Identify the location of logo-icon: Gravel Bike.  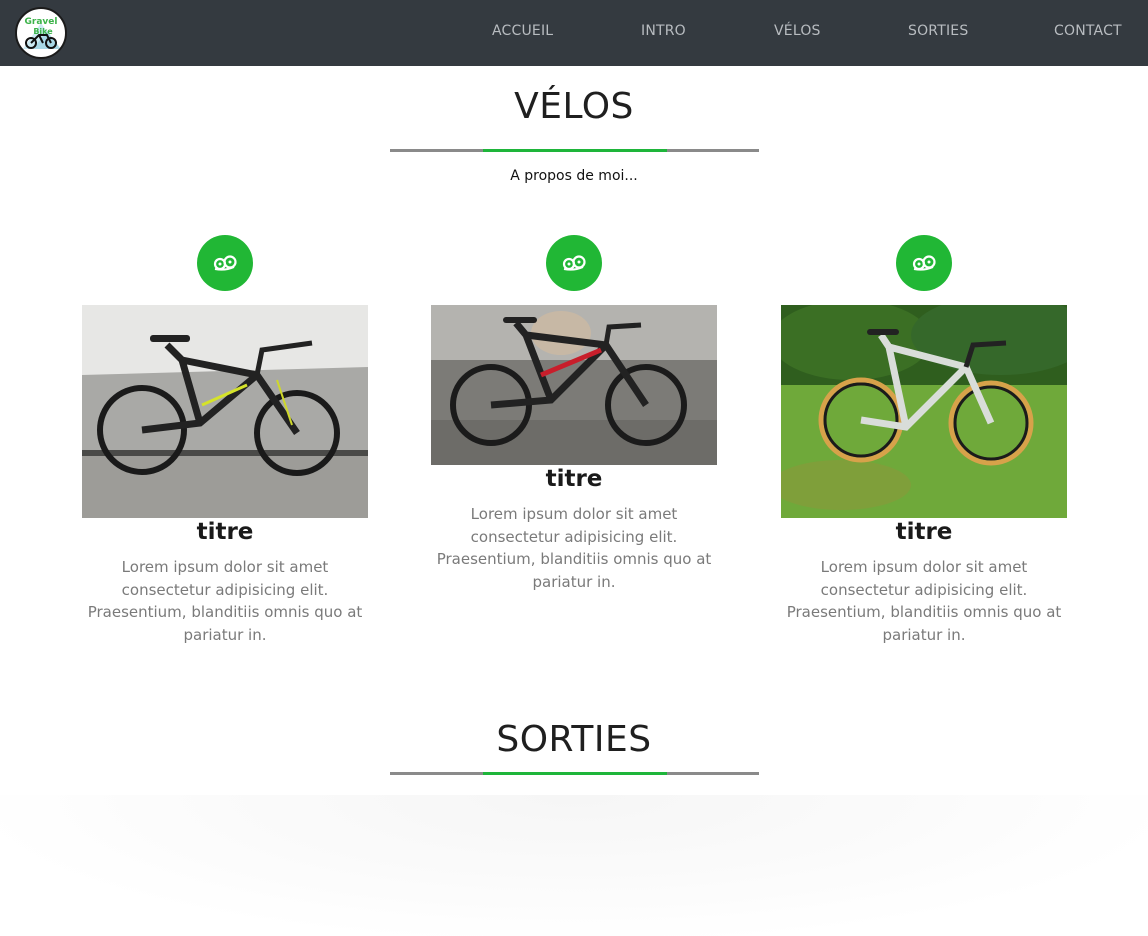
(41, 33).